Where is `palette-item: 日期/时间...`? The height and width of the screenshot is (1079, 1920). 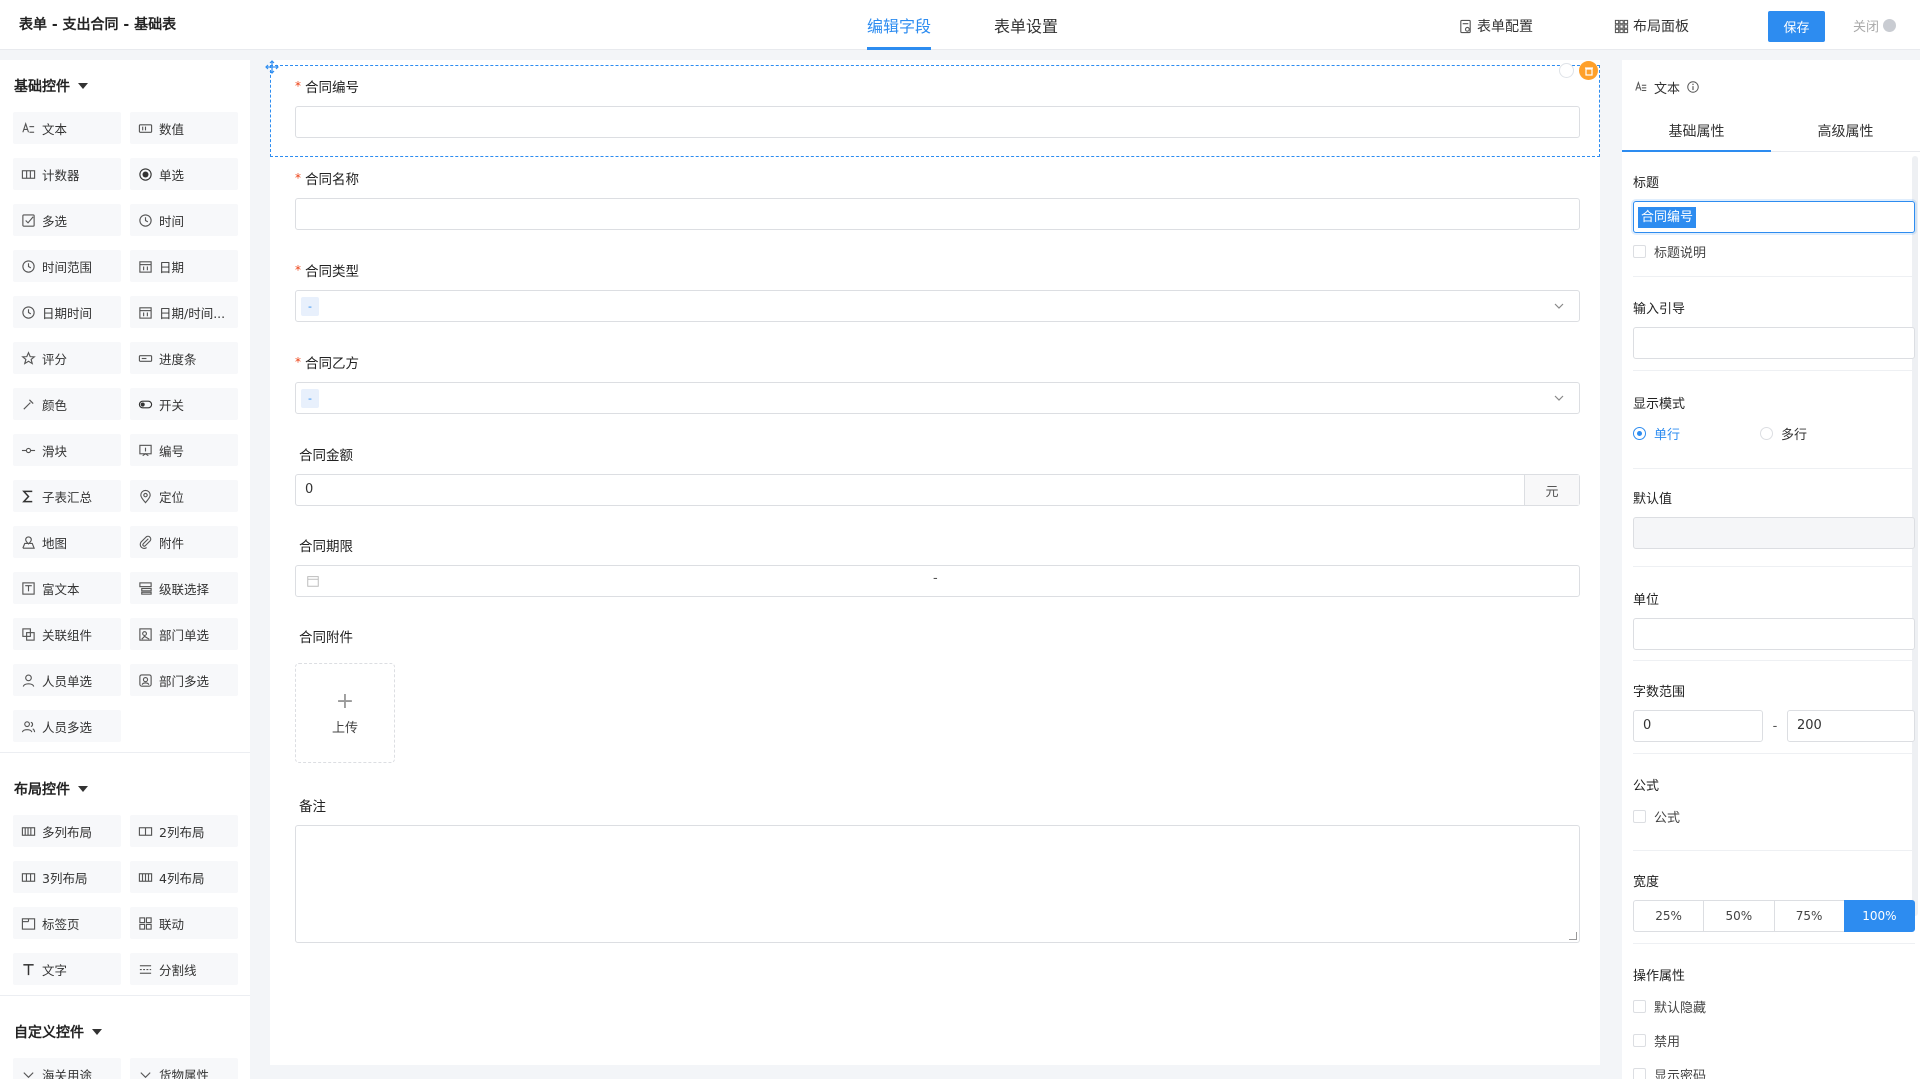
palette-item: 日期/时间... is located at coordinates (184, 312).